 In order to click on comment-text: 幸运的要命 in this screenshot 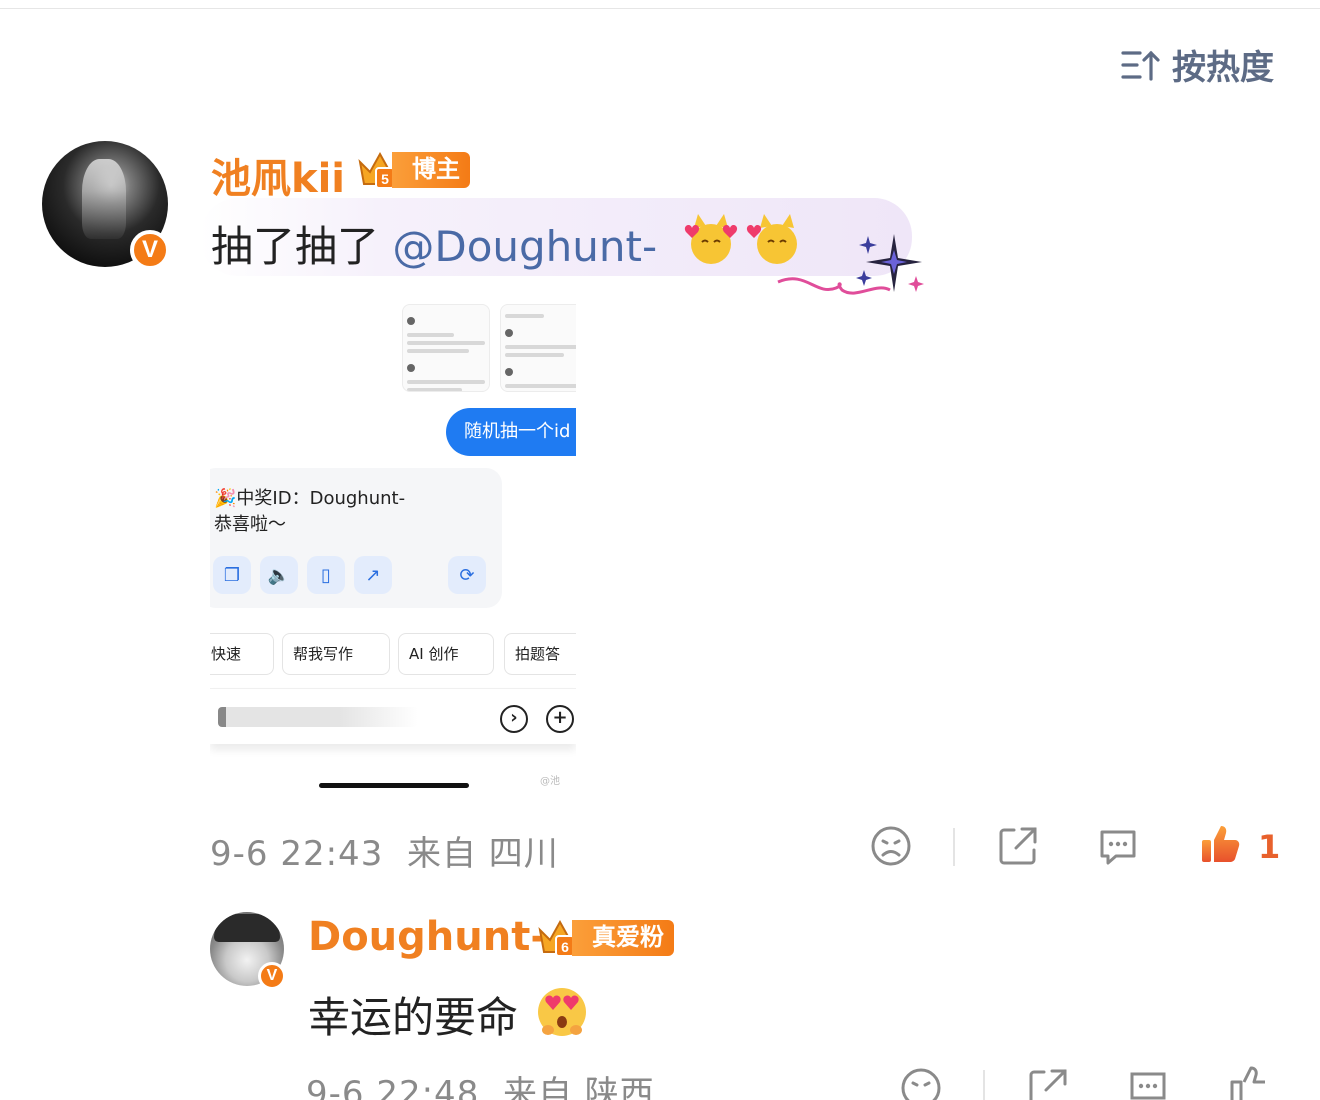, I will do `click(413, 1017)`.